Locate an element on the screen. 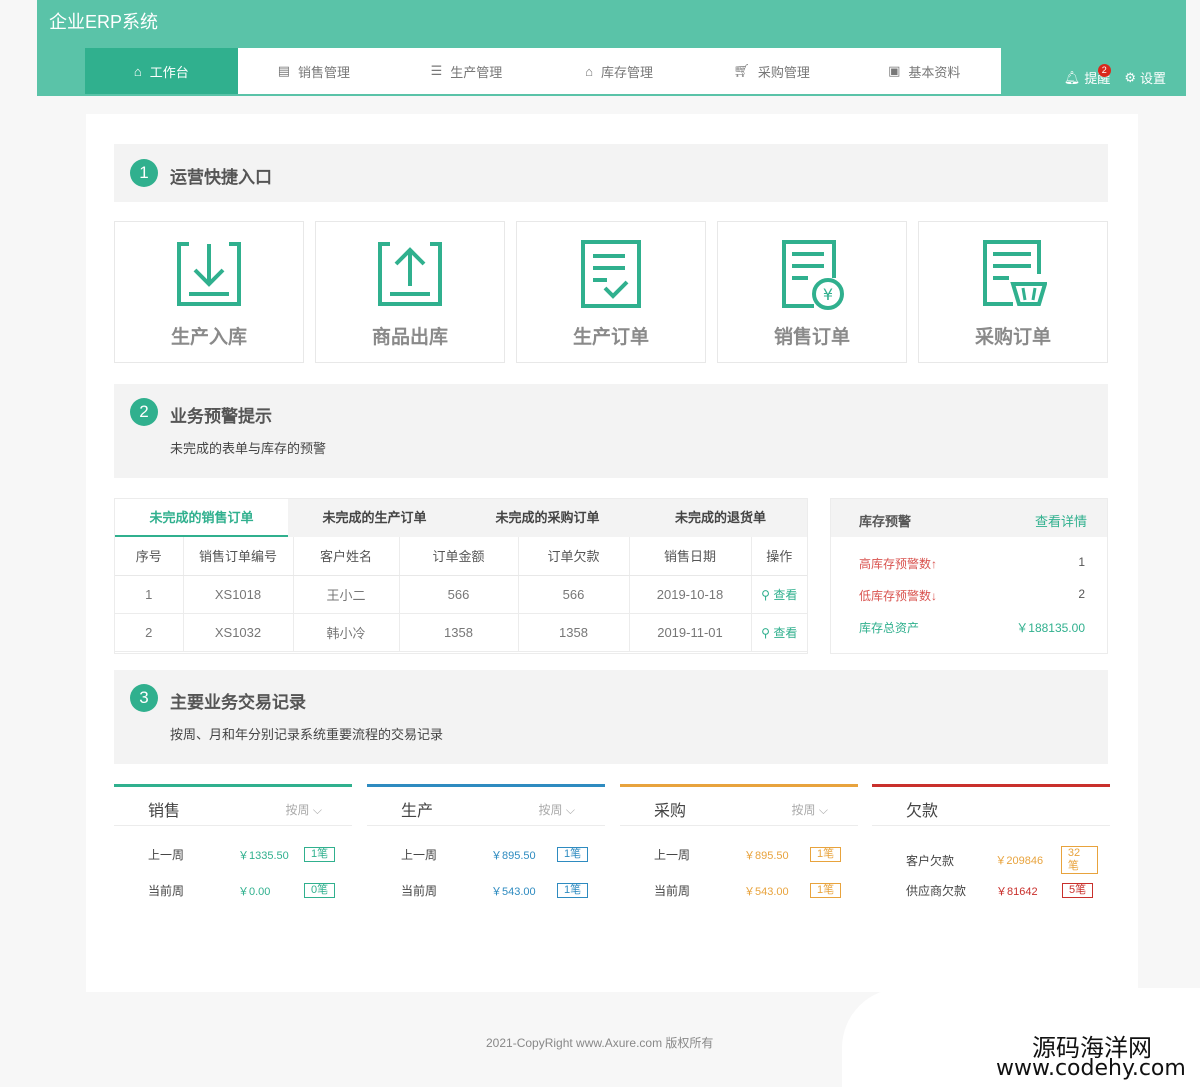 Image resolution: width=1200 pixels, height=1087 pixels. tab-production-orders: 未完成的生产订单 is located at coordinates (374, 518).